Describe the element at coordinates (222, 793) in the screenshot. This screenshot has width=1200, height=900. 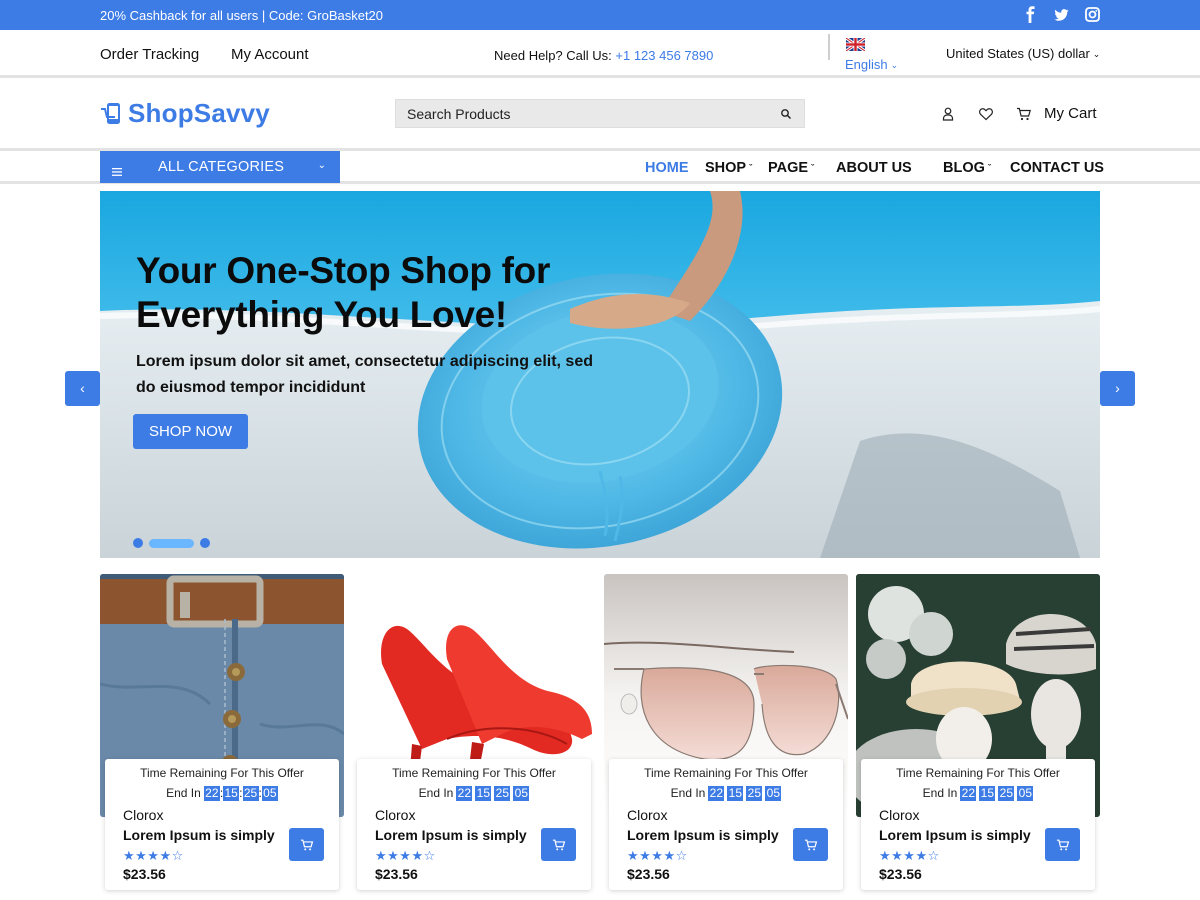
I see `offer-countdown: End In 22:15:25:05` at that location.